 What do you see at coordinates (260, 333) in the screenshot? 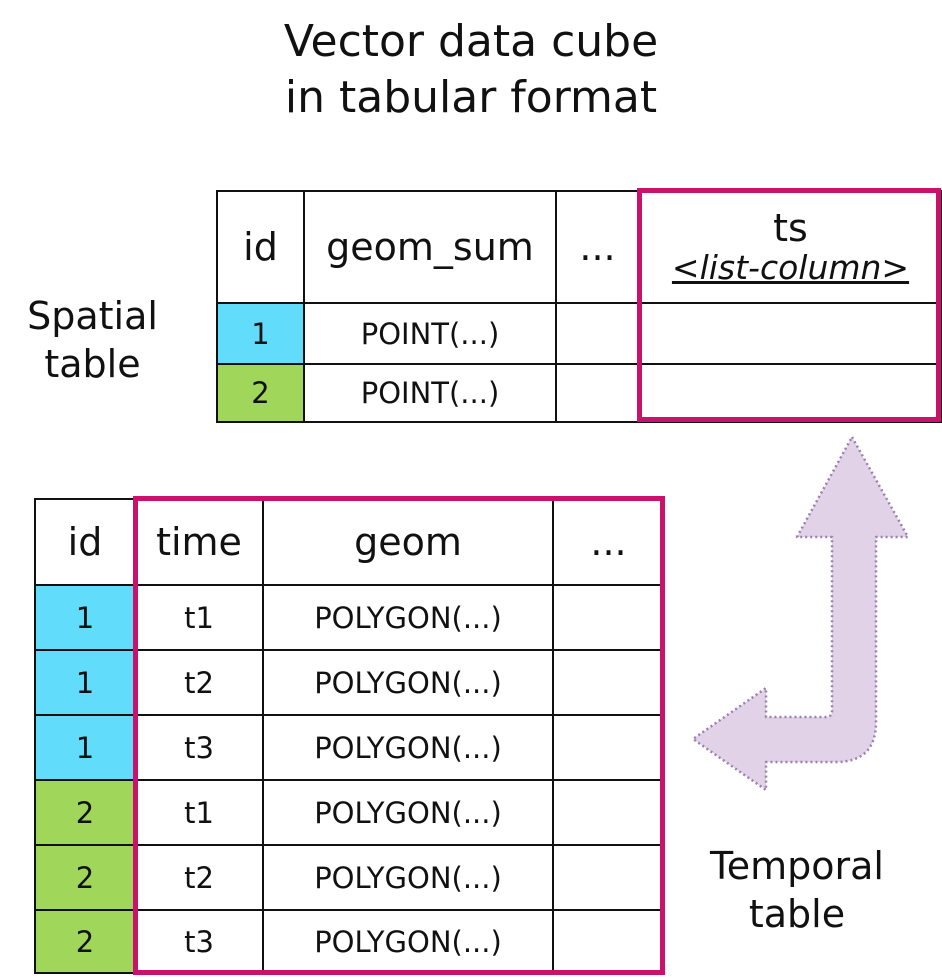
I see `spatial-cell-id: 1` at bounding box center [260, 333].